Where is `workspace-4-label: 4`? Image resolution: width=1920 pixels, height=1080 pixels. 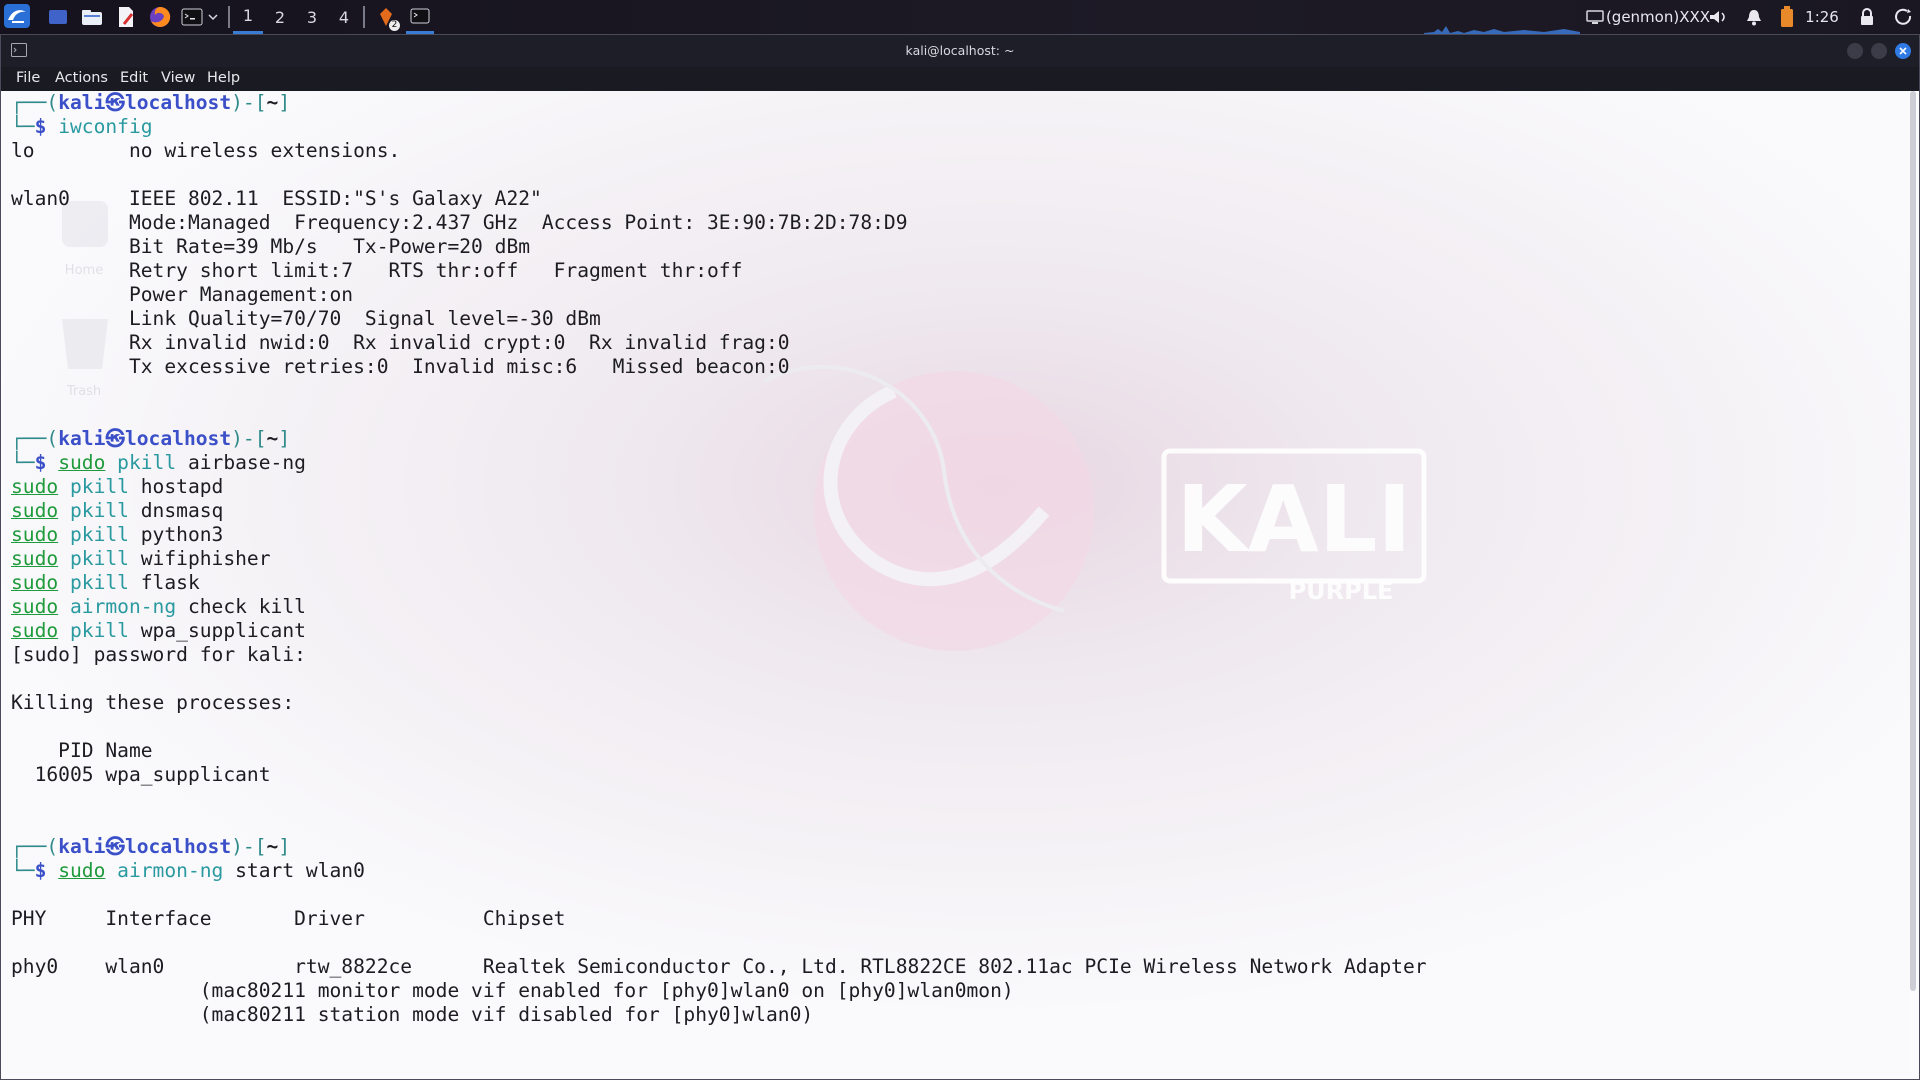 workspace-4-label: 4 is located at coordinates (344, 17).